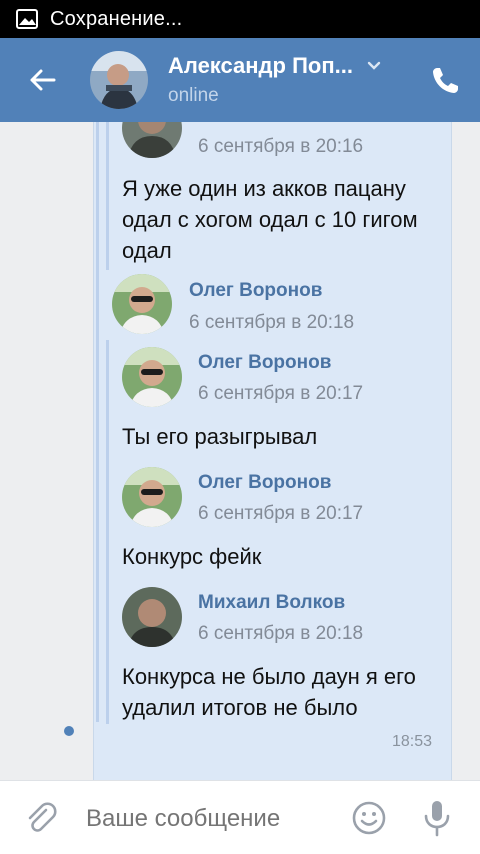 The width and height of the screenshot is (480, 854). Describe the element at coordinates (437, 818) in the screenshot. I see `microphone-icon` at that location.